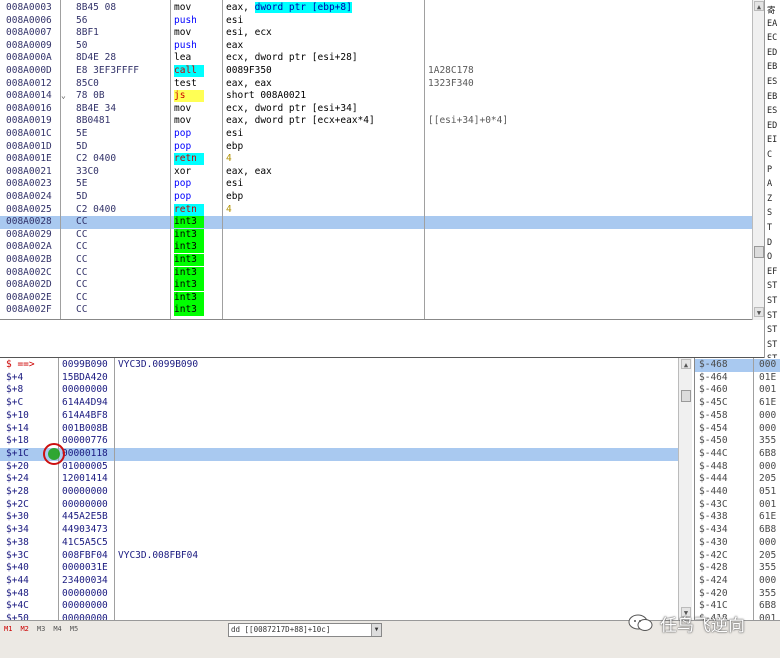 The image size is (780, 658). Describe the element at coordinates (339, 581) in the screenshot. I see `stack-row: $+44 23400034` at that location.